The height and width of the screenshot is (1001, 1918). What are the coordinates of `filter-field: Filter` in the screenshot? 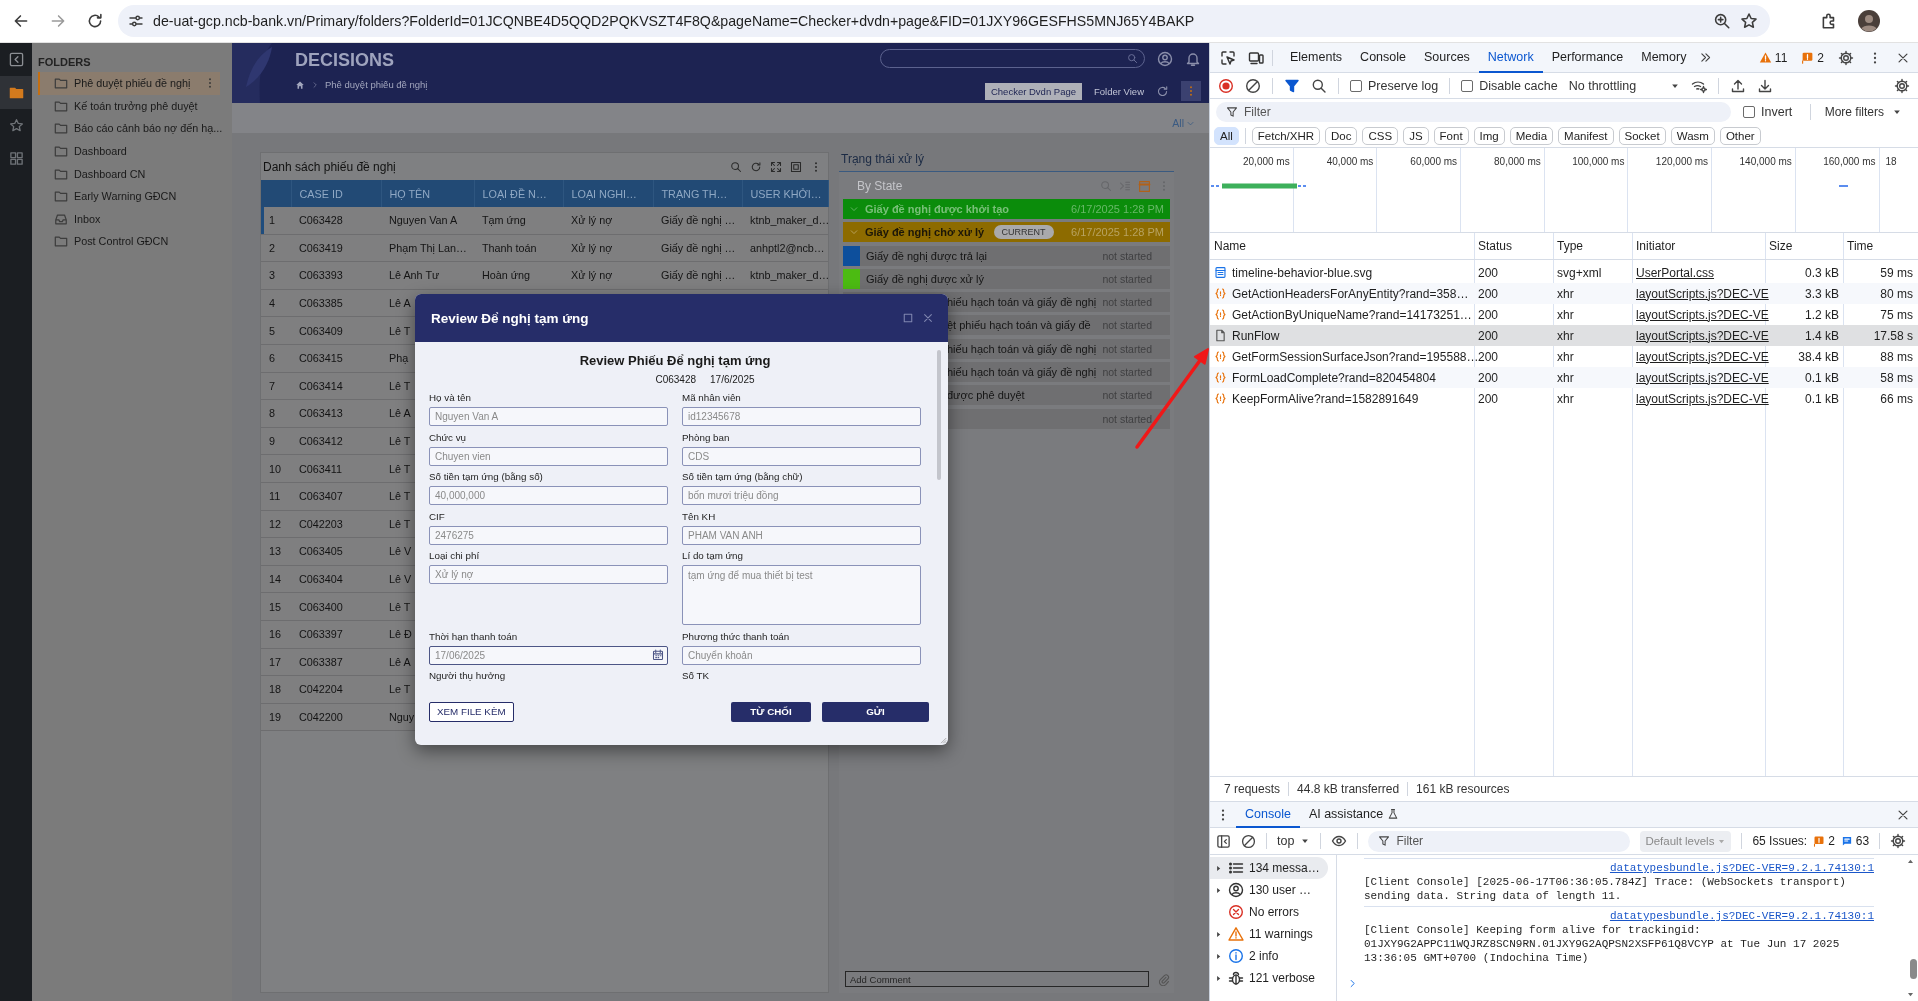 It's located at (1473, 111).